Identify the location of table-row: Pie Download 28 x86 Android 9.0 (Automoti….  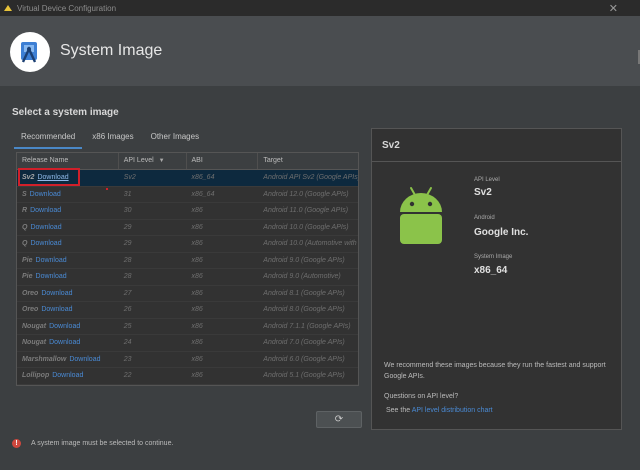
(187, 277).